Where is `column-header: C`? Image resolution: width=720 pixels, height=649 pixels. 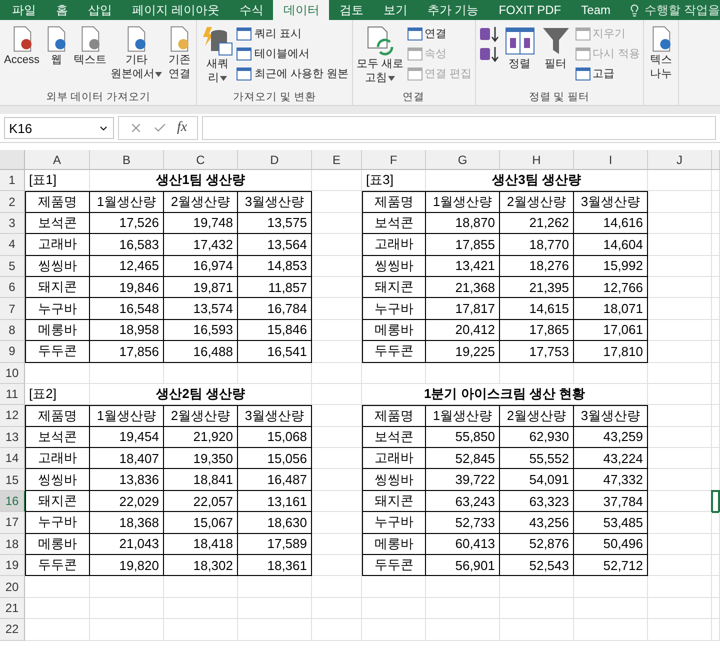 column-header: C is located at coordinates (201, 160).